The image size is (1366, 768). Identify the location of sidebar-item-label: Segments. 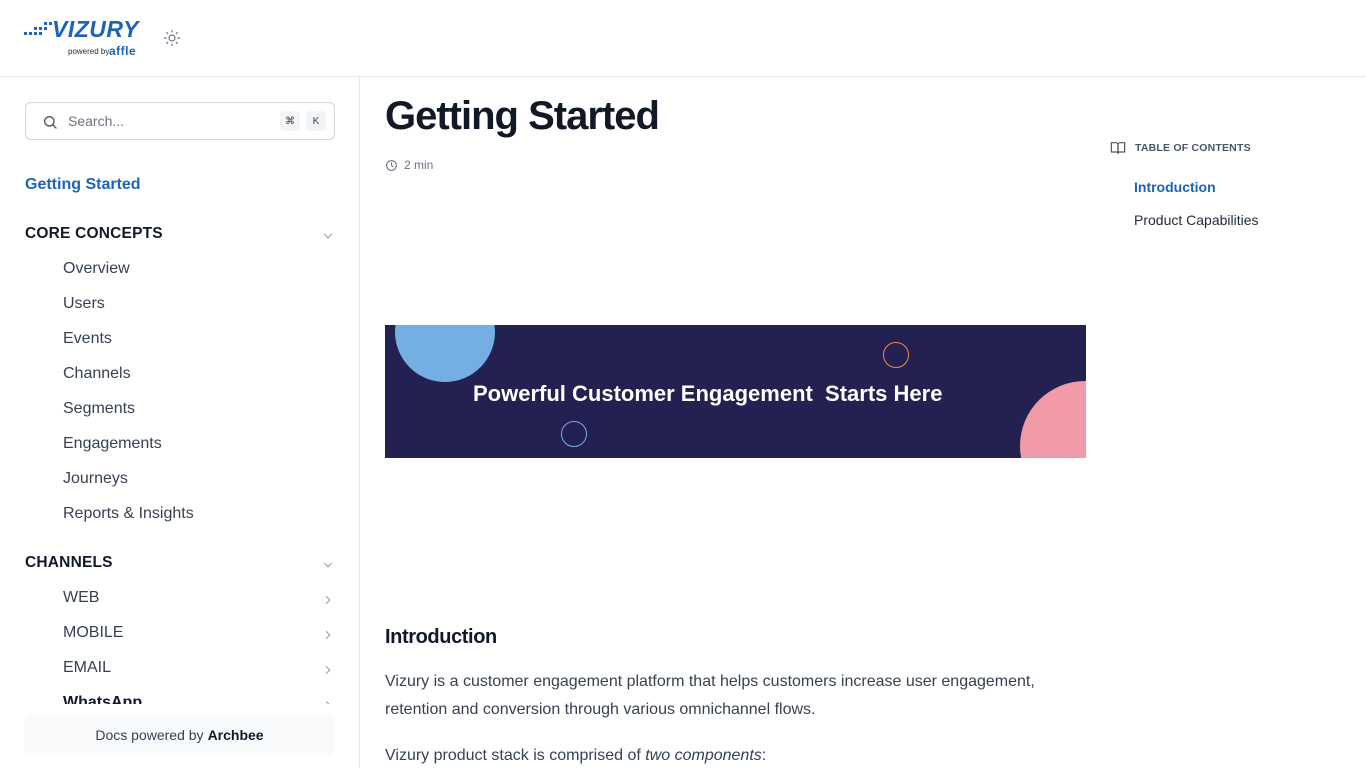
(99, 408).